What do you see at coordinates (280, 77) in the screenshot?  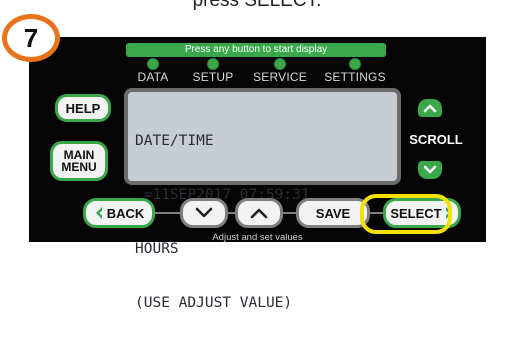 I see `tab-label: SERVICE` at bounding box center [280, 77].